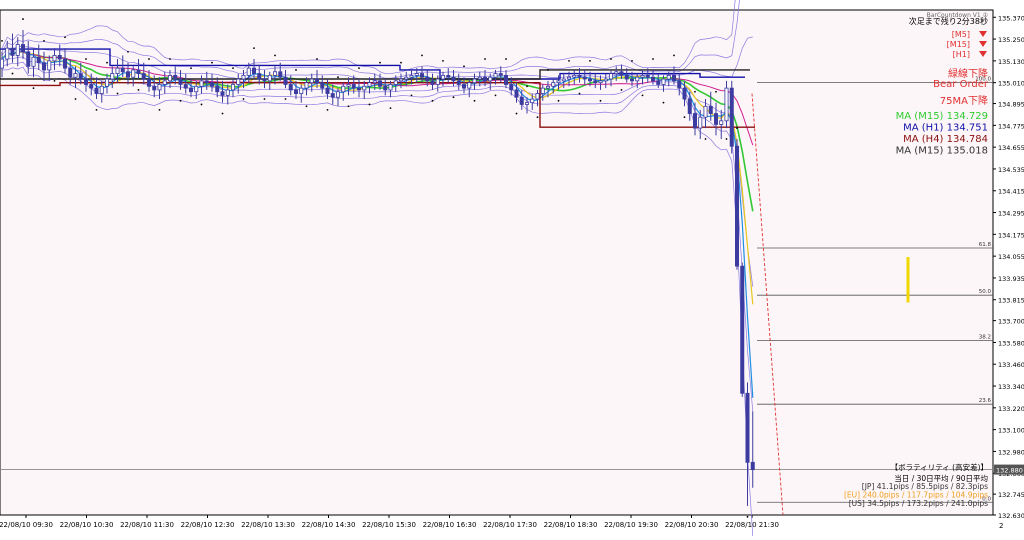 The height and width of the screenshot is (540, 1024). I want to click on y-axis-label: 134.055, so click(1011, 257).